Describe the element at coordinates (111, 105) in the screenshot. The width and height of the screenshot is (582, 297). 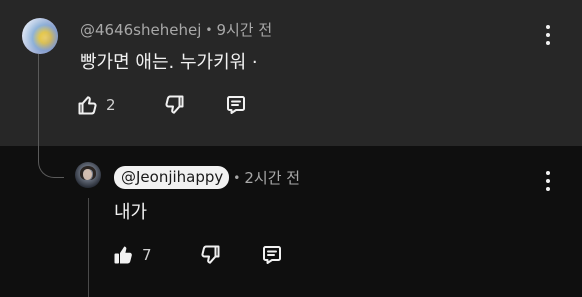
I see `like-count: 2` at that location.